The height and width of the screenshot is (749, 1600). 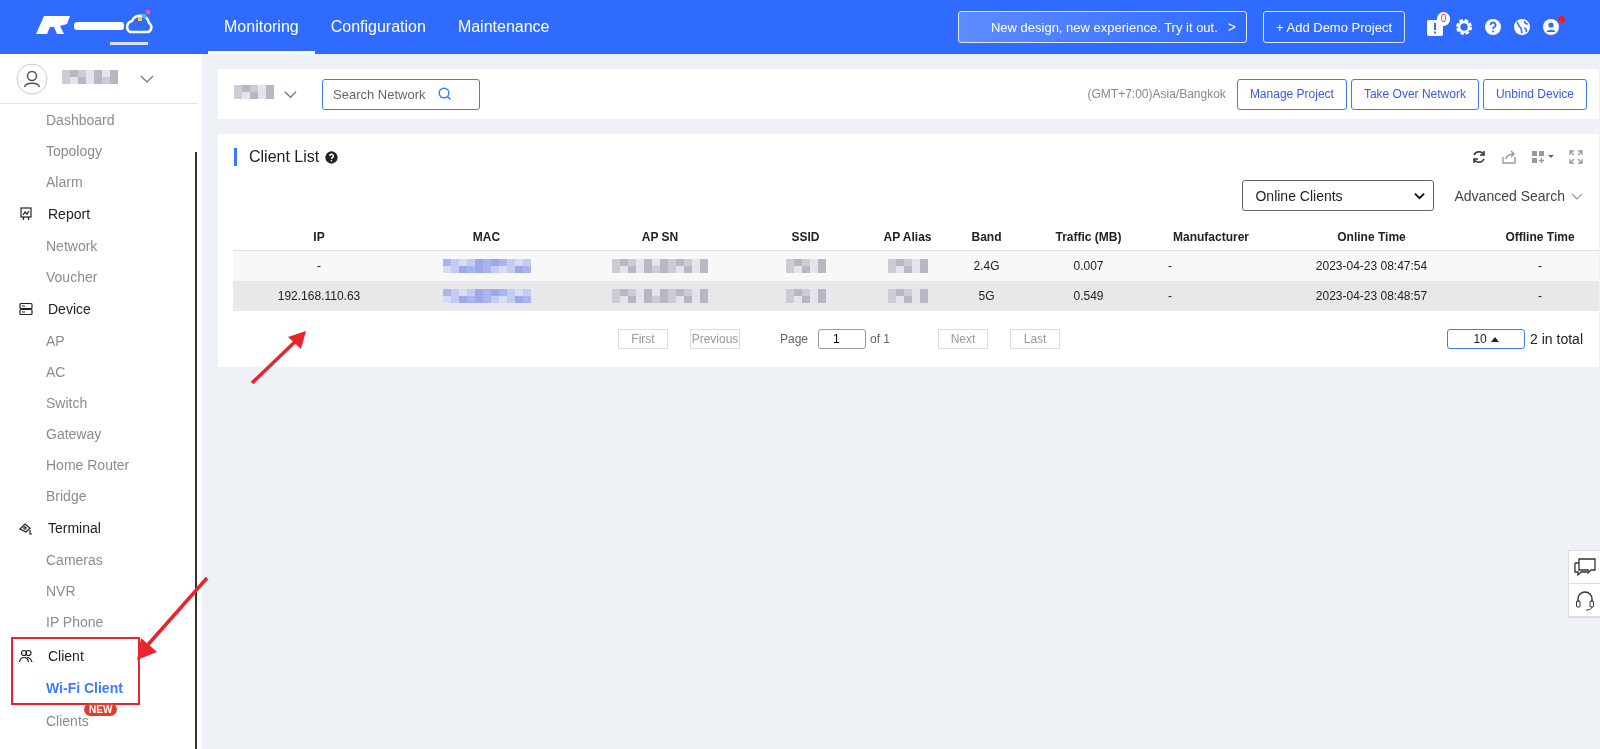 What do you see at coordinates (98, 150) in the screenshot?
I see `sidebar-item: Topology` at bounding box center [98, 150].